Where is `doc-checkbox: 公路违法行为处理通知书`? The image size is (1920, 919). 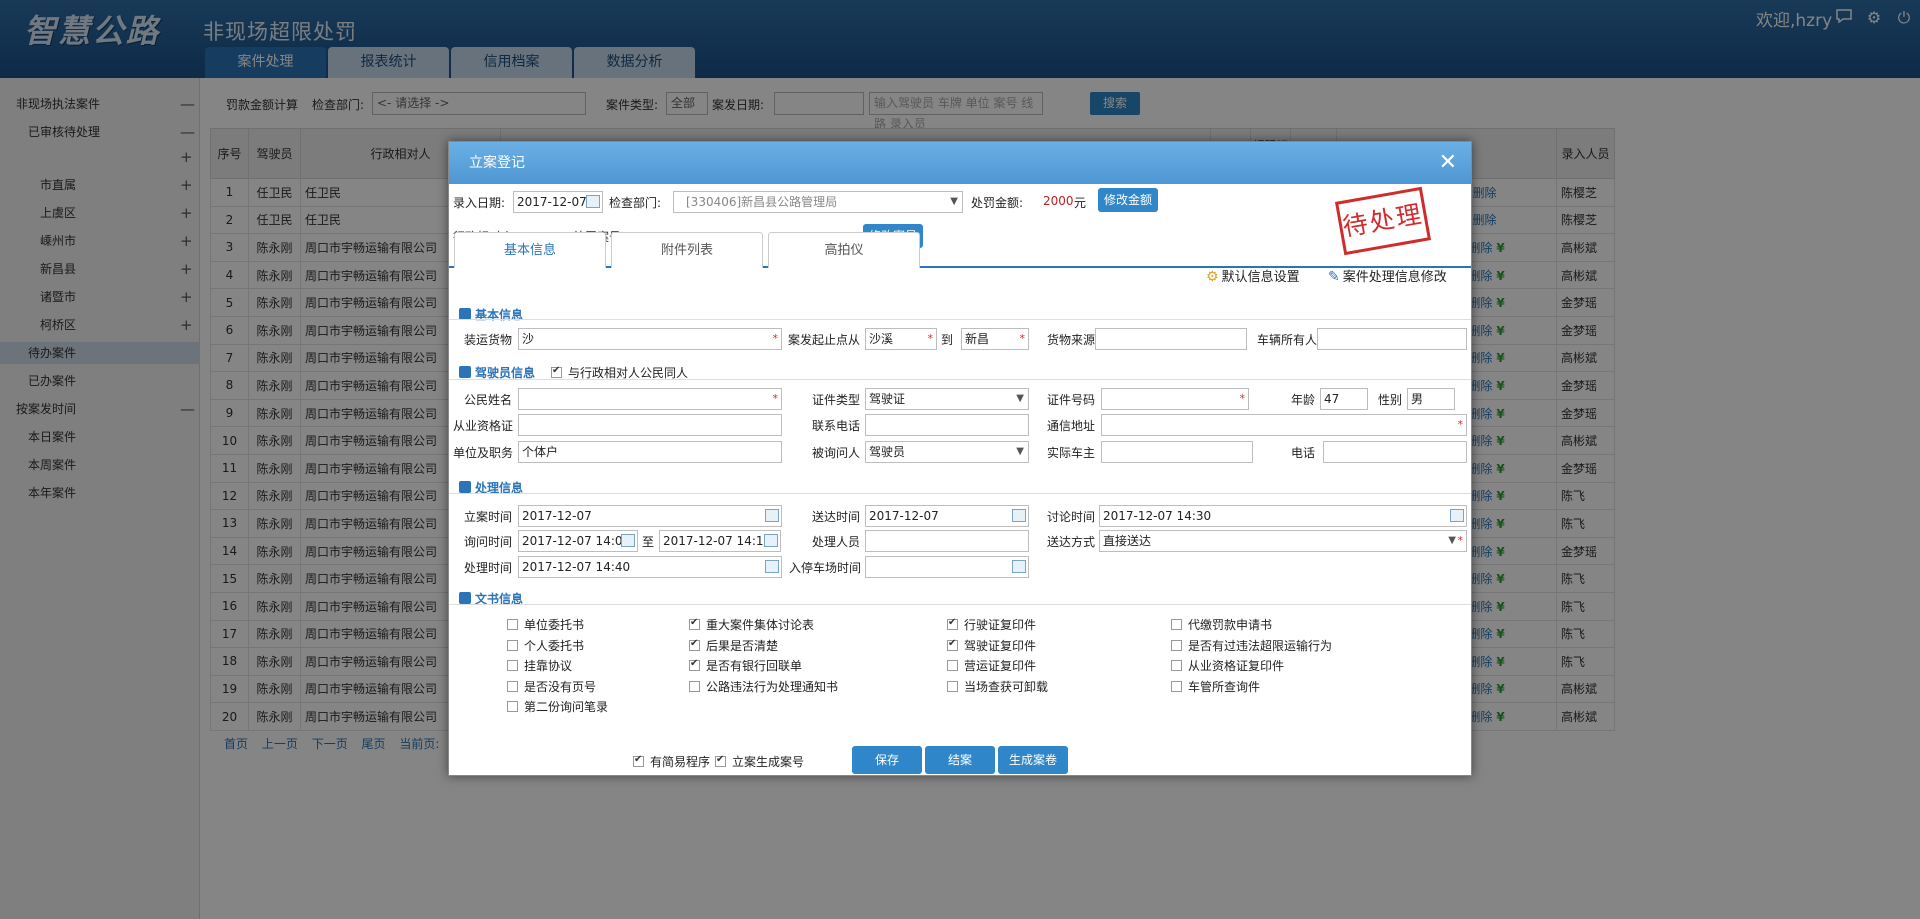
doc-checkbox: 公路违法行为处理通知书 is located at coordinates (763, 686).